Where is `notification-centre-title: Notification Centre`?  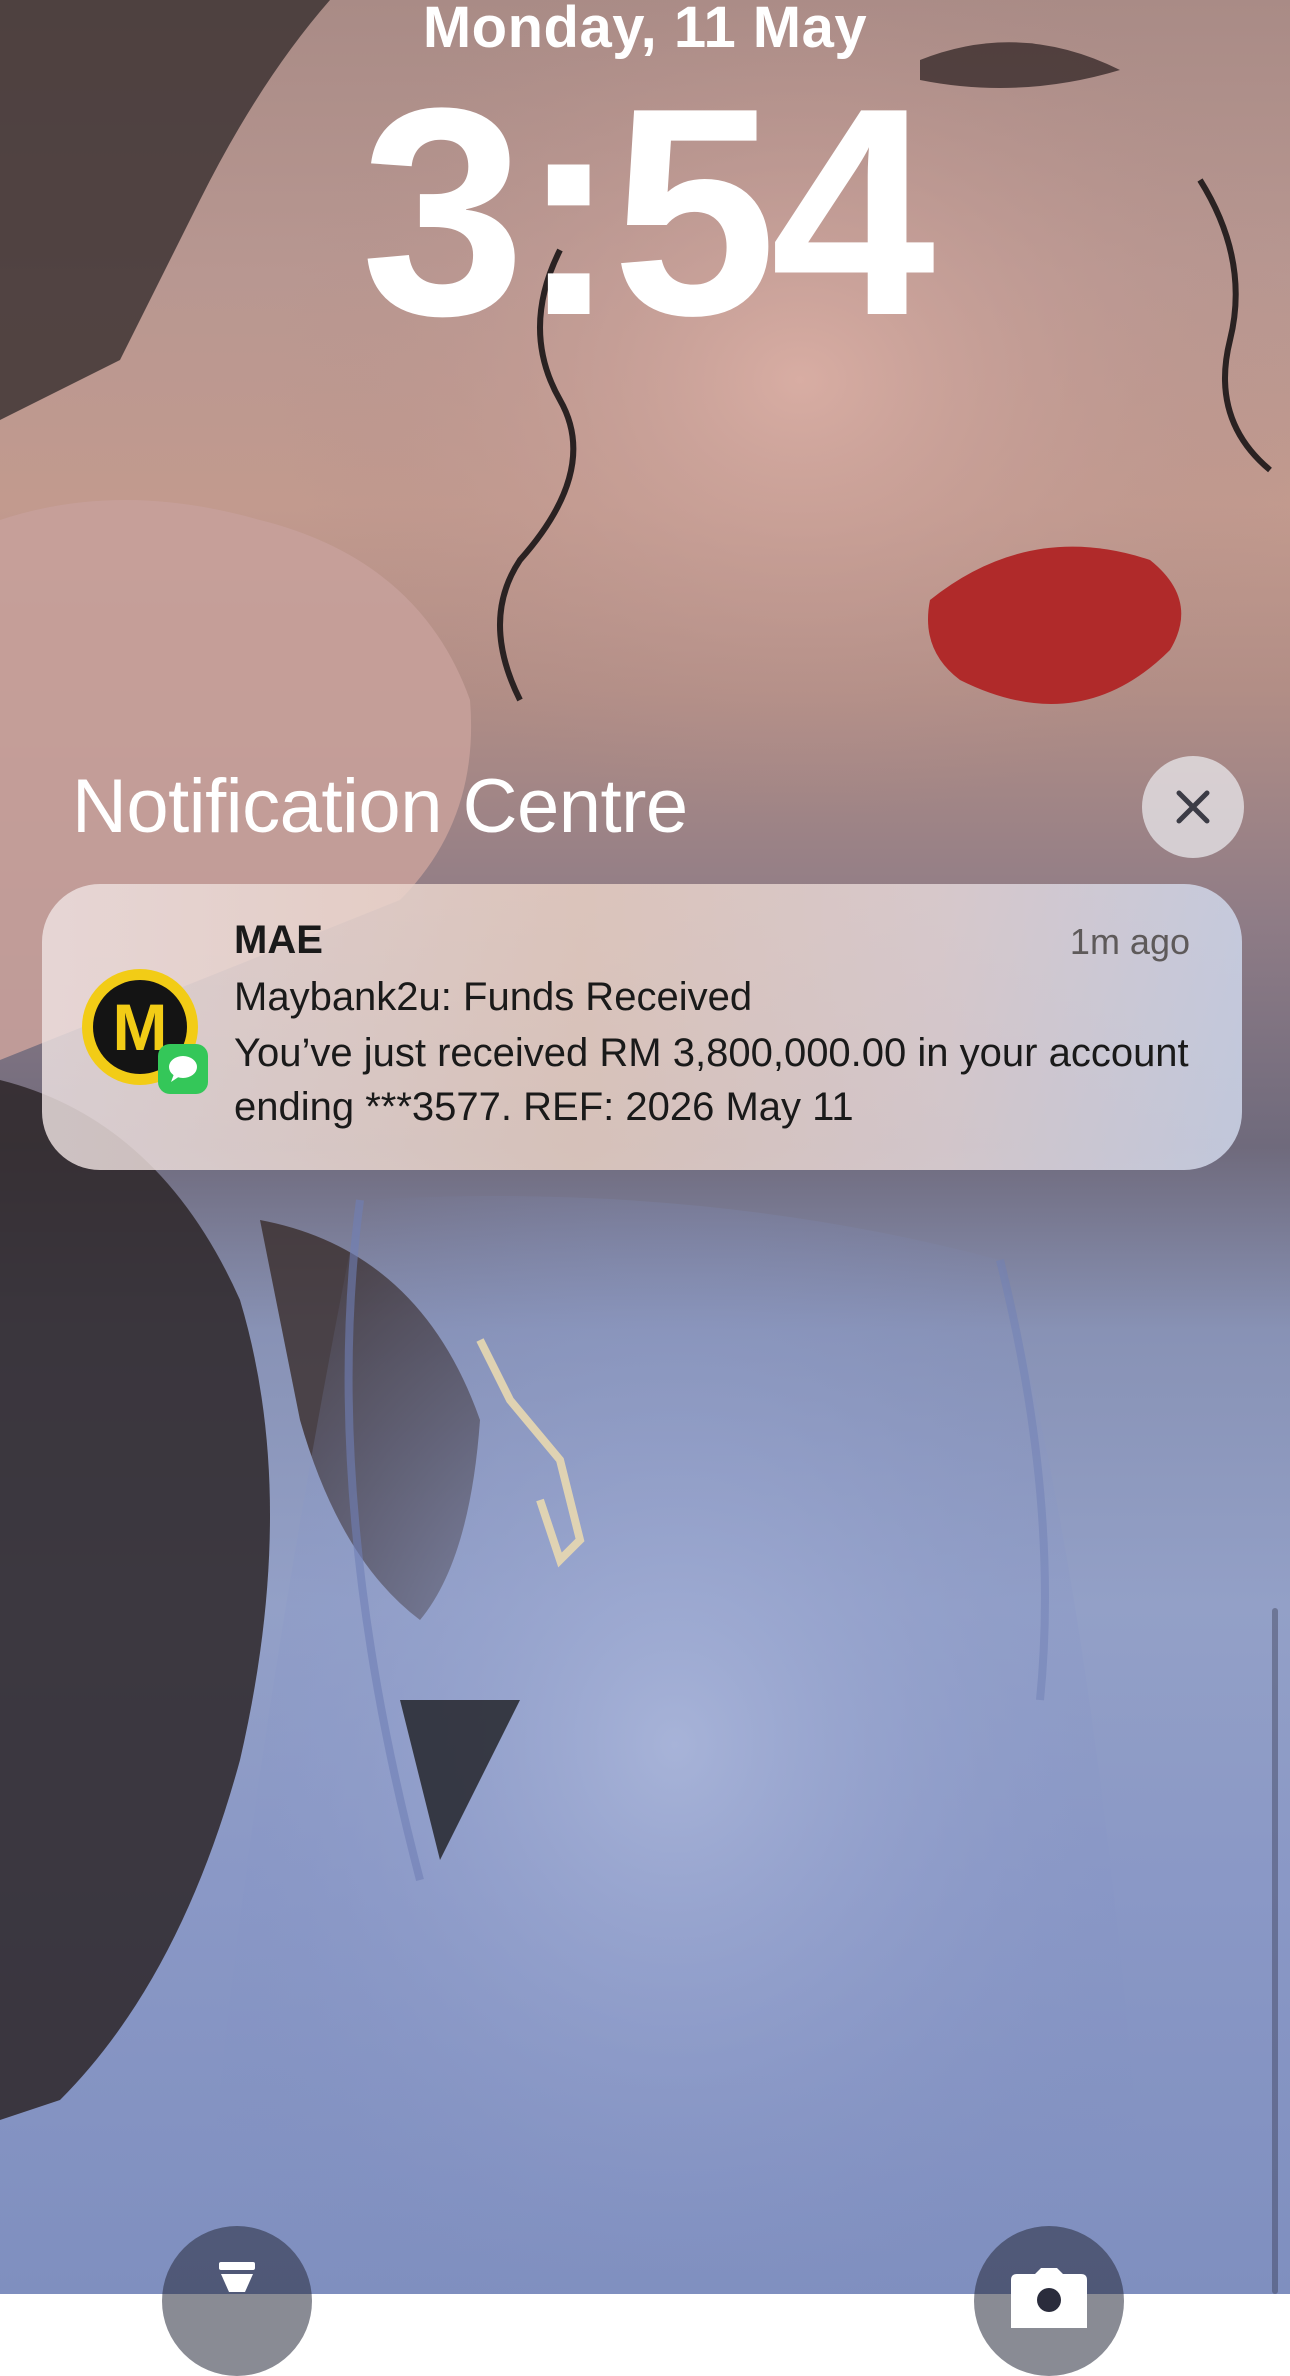
notification-centre-title: Notification Centre is located at coordinates (380, 806).